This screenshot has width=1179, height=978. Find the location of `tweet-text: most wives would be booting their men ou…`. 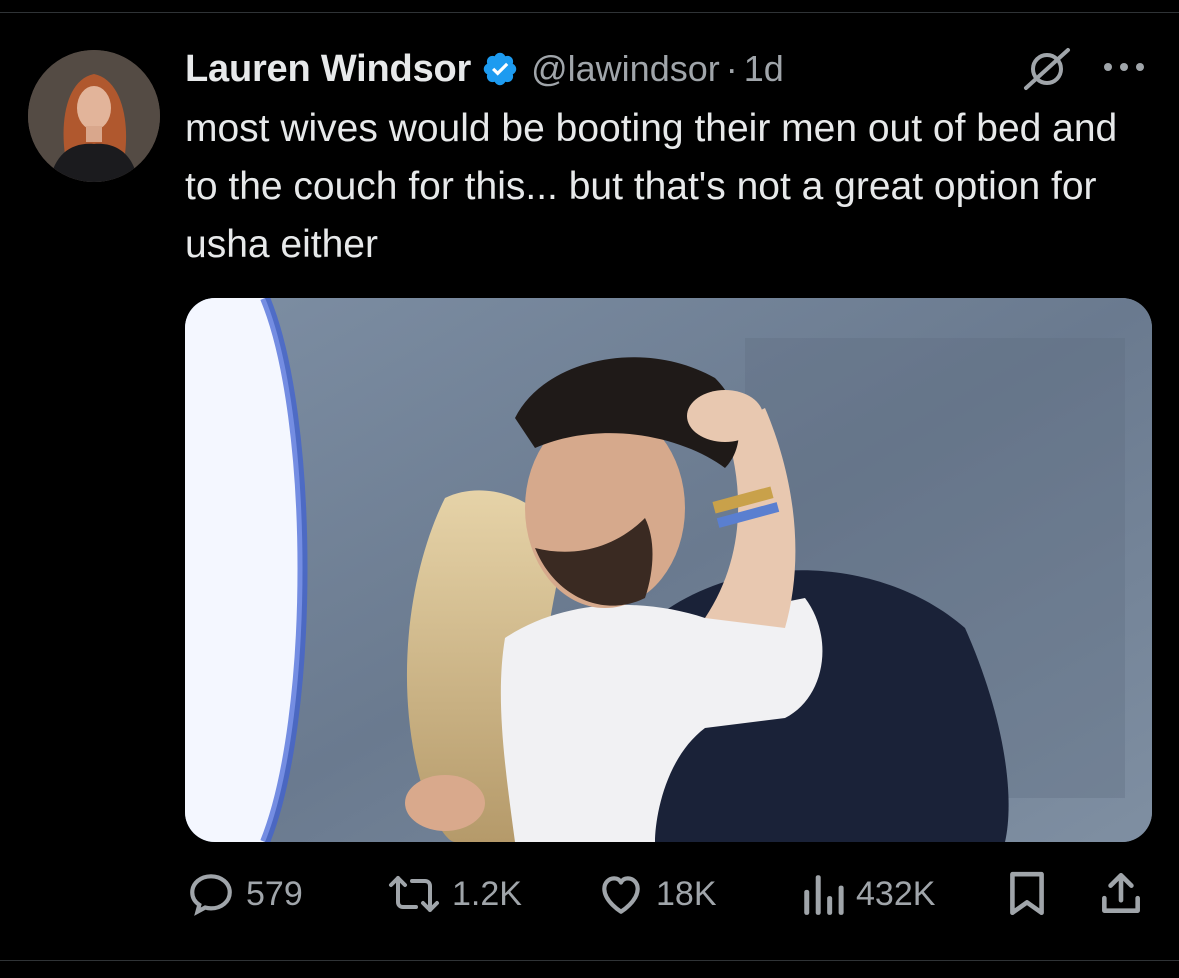

tweet-text: most wives would be booting their men ou… is located at coordinates (651, 186).